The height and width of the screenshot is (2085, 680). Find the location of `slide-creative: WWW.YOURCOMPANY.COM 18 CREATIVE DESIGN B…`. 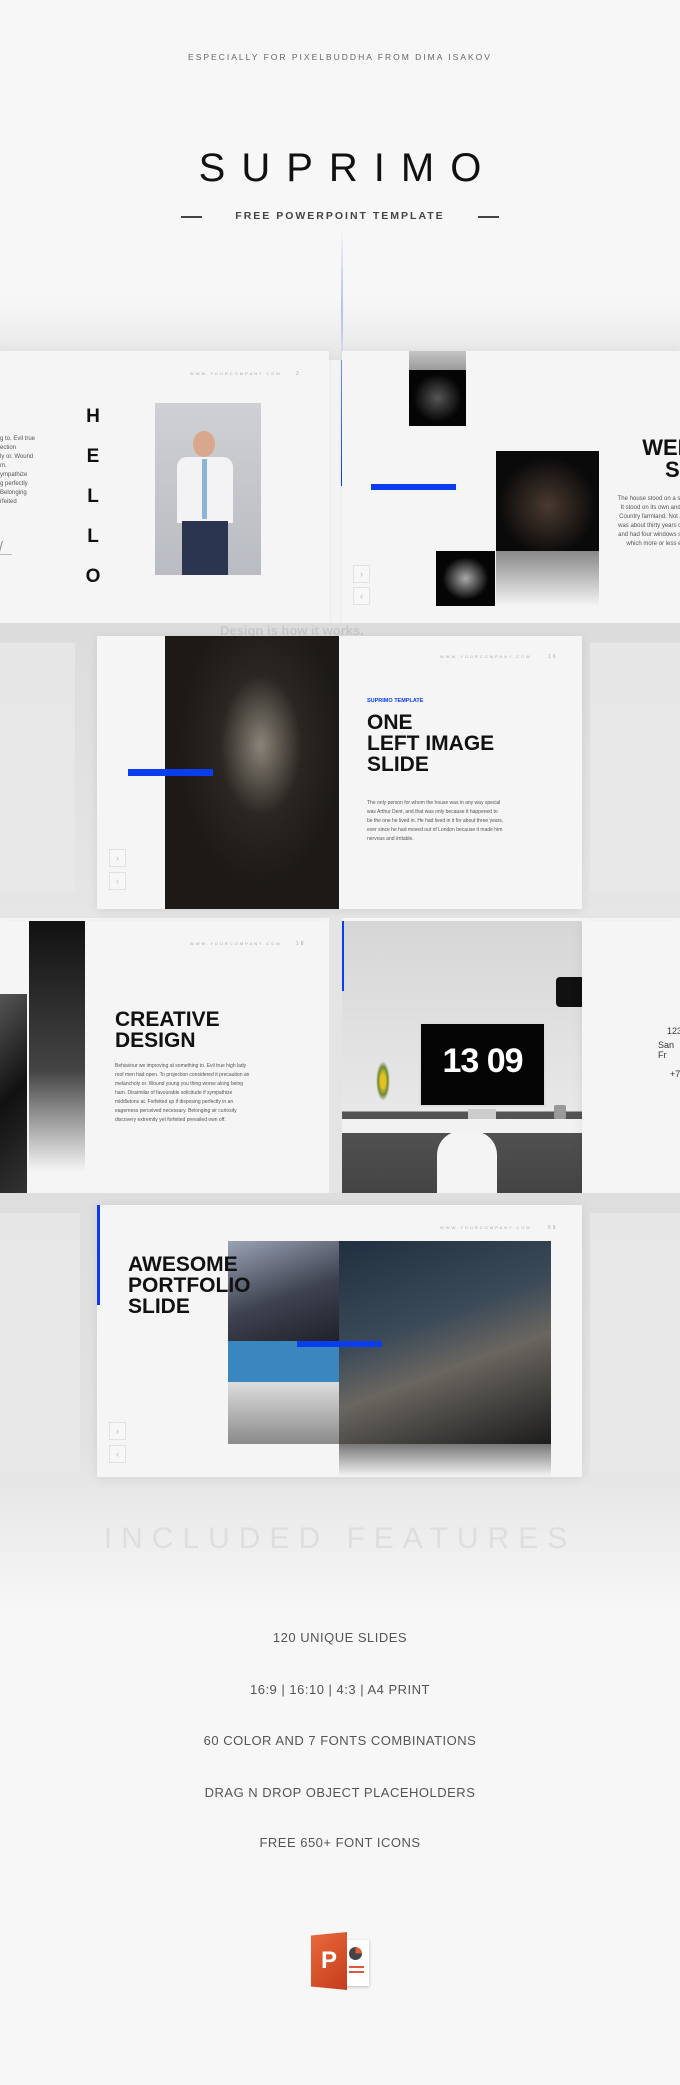

slide-creative: WWW.YOURCOMPANY.COM 18 CREATIVE DESIGN B… is located at coordinates (164, 1057).